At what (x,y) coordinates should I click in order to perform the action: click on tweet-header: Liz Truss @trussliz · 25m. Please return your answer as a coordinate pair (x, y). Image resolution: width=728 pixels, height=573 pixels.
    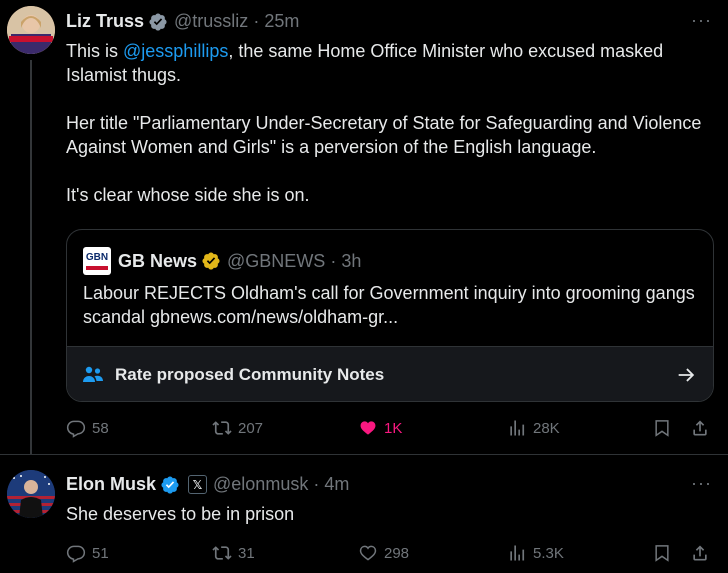
    Looking at the image, I should click on (182, 21).